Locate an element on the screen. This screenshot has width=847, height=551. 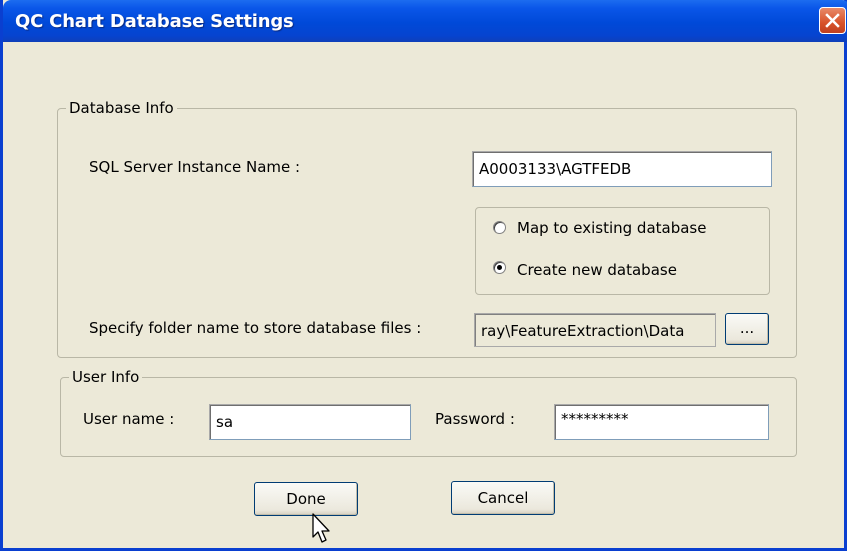
close-icon is located at coordinates (832, 20).